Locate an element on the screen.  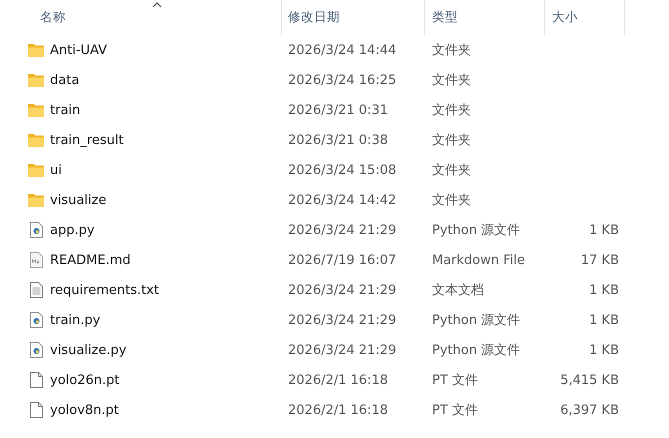
file-name: data is located at coordinates (65, 80).